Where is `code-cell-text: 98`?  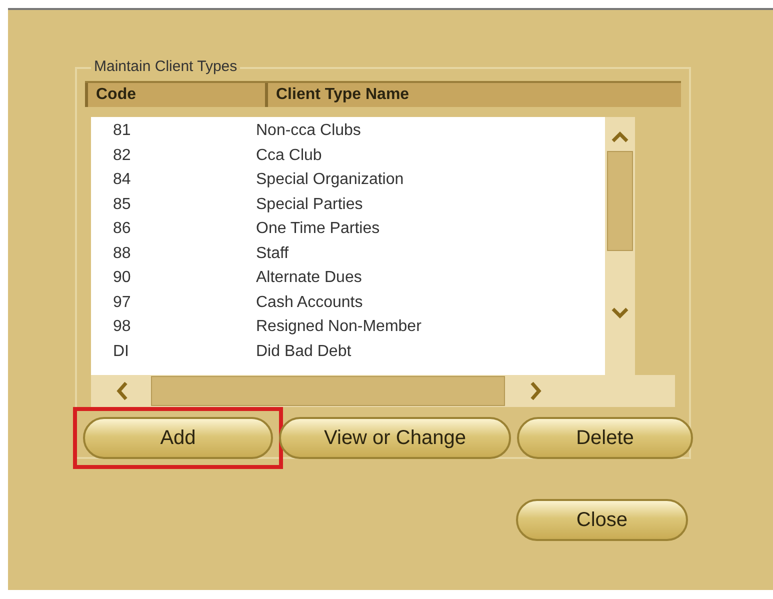
code-cell-text: 98 is located at coordinates (122, 327).